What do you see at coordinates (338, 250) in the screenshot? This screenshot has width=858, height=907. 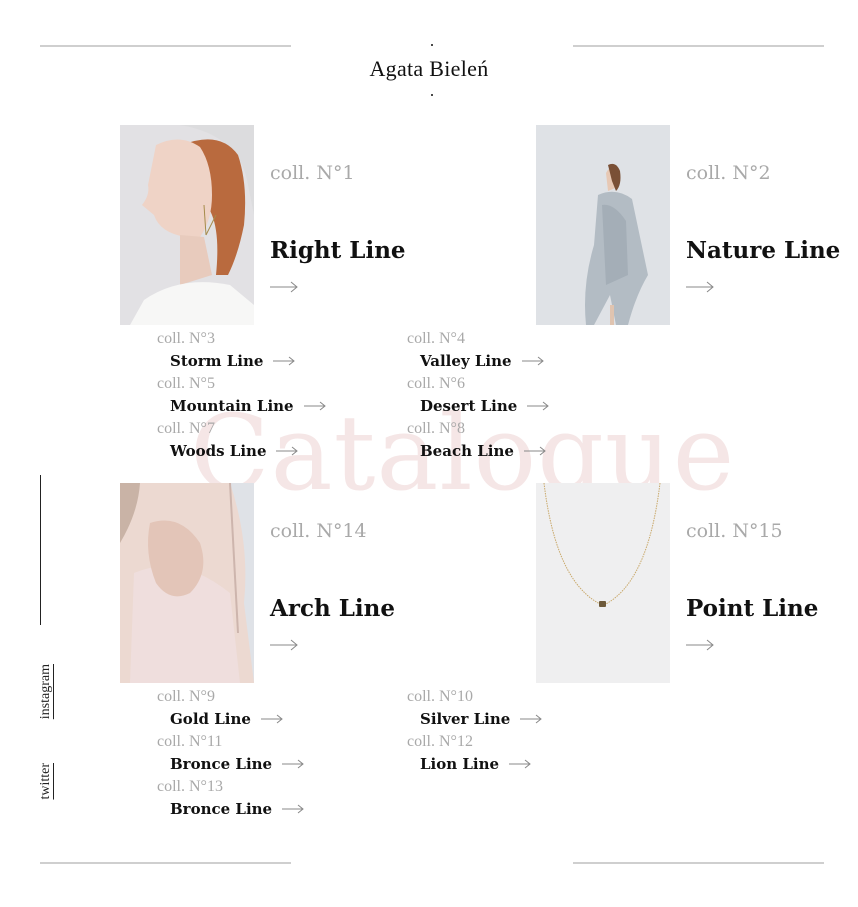 I see `collection-title-link: Right Line` at bounding box center [338, 250].